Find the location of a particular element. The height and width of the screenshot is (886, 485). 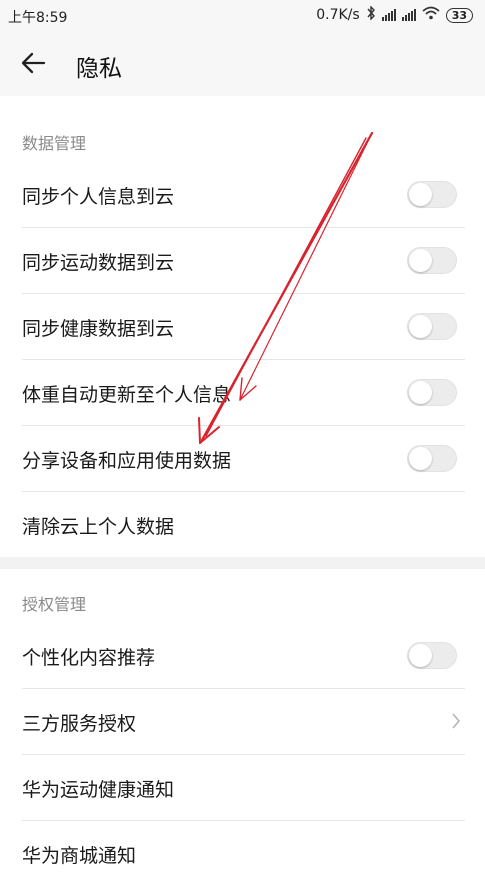

row-personalized-recommendation: 个性化内容推荐 is located at coordinates (243, 655).